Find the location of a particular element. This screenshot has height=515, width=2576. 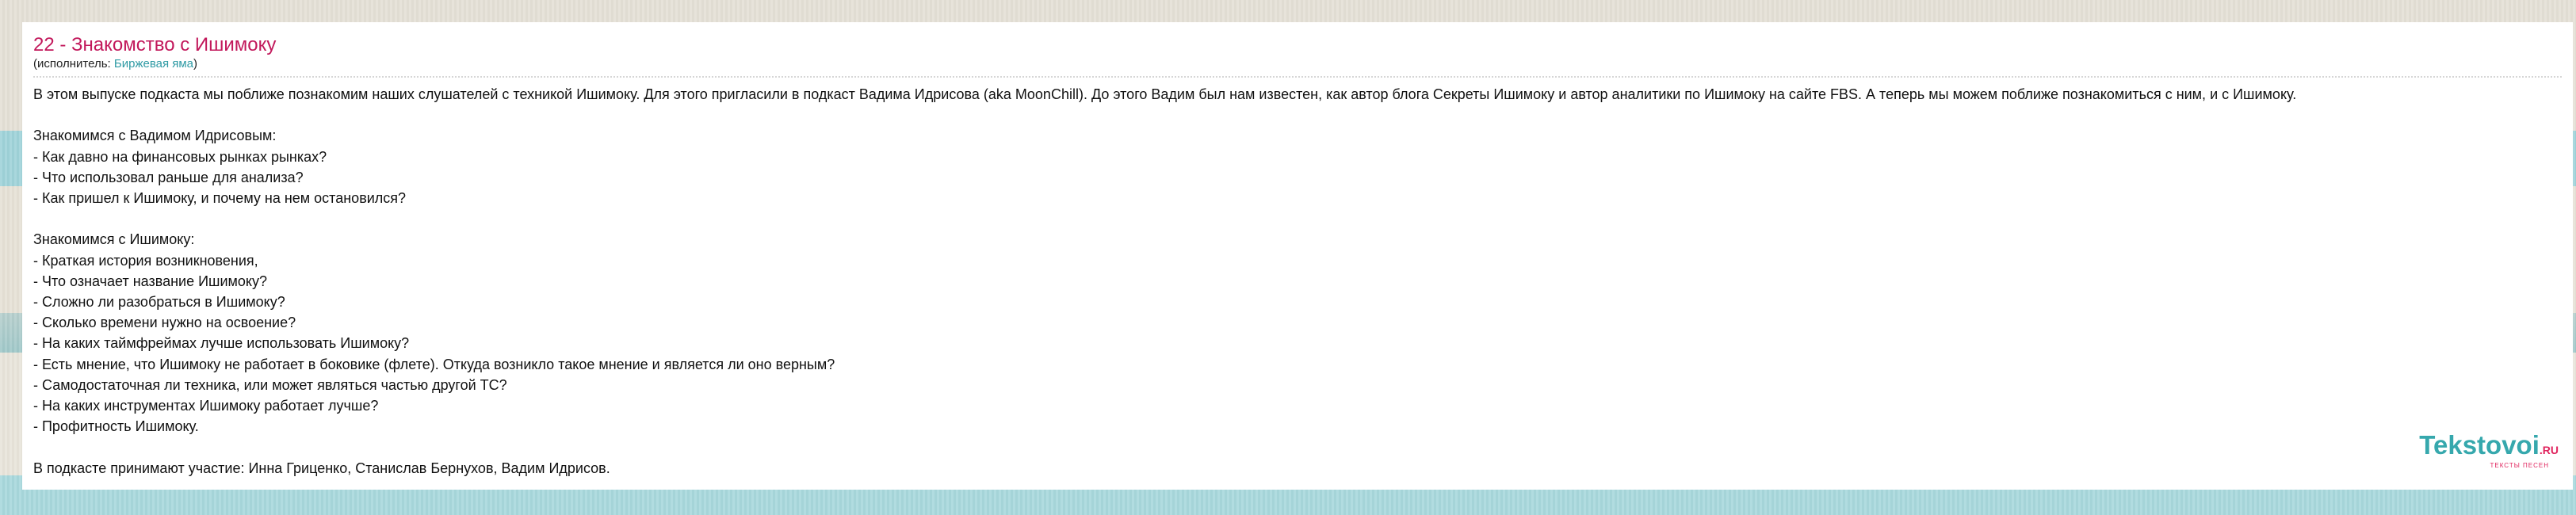

lyrics-line: - Сложно ли разобраться в Ишимоку? is located at coordinates (159, 302).